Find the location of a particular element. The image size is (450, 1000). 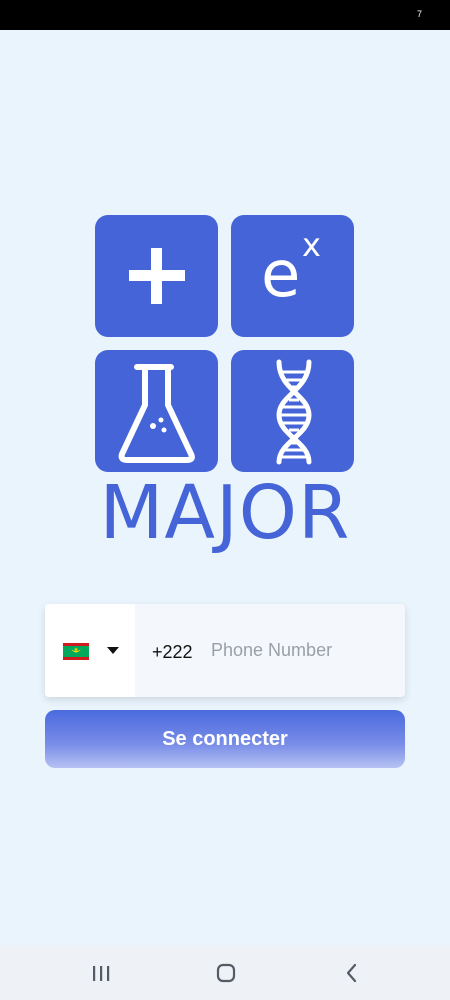

back-button is located at coordinates (352, 973).